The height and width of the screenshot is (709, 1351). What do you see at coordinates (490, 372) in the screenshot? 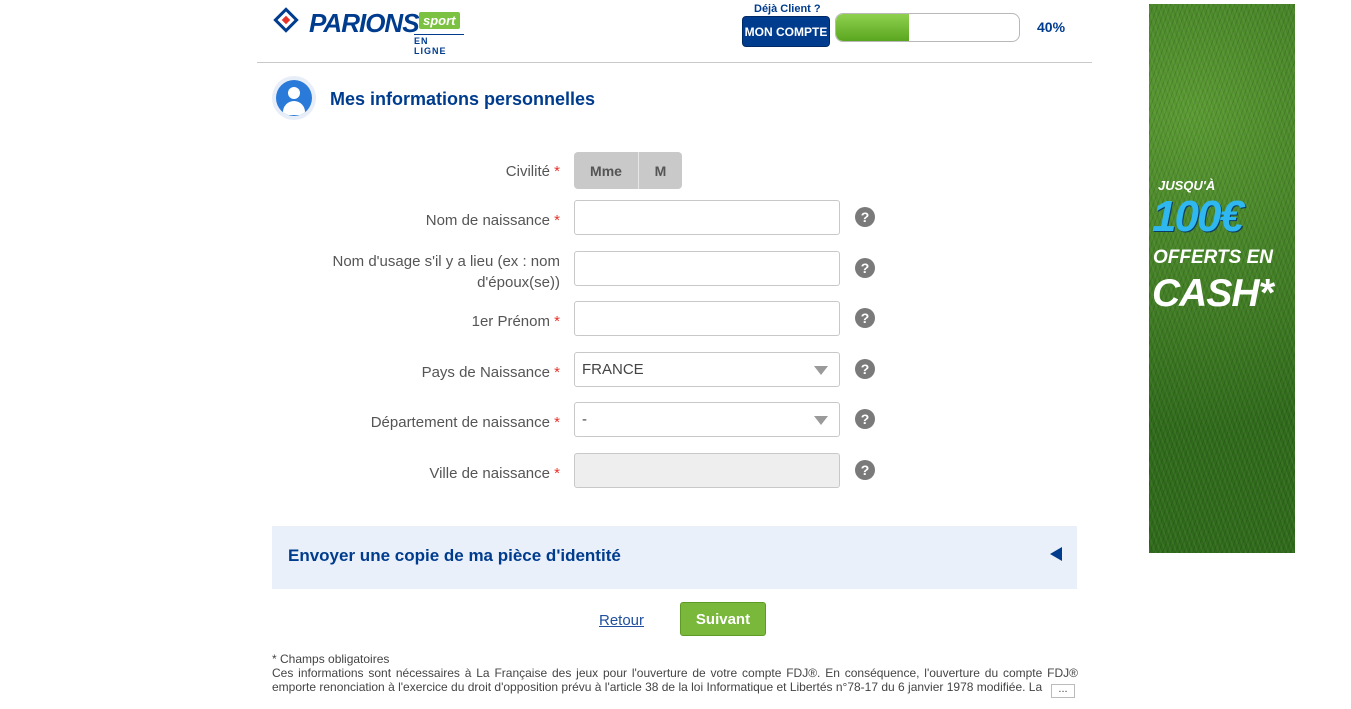
I see `pays-label: Pays de Naissance *` at bounding box center [490, 372].